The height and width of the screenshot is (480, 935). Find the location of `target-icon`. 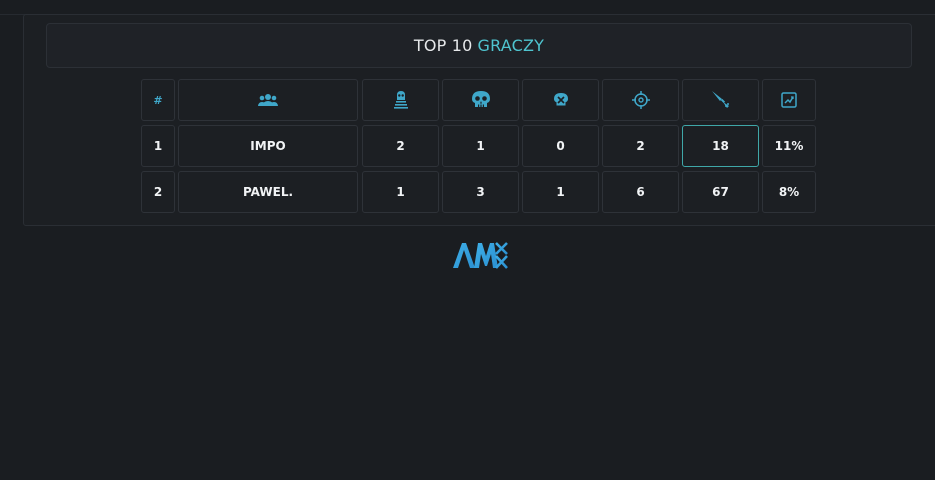

target-icon is located at coordinates (640, 100).